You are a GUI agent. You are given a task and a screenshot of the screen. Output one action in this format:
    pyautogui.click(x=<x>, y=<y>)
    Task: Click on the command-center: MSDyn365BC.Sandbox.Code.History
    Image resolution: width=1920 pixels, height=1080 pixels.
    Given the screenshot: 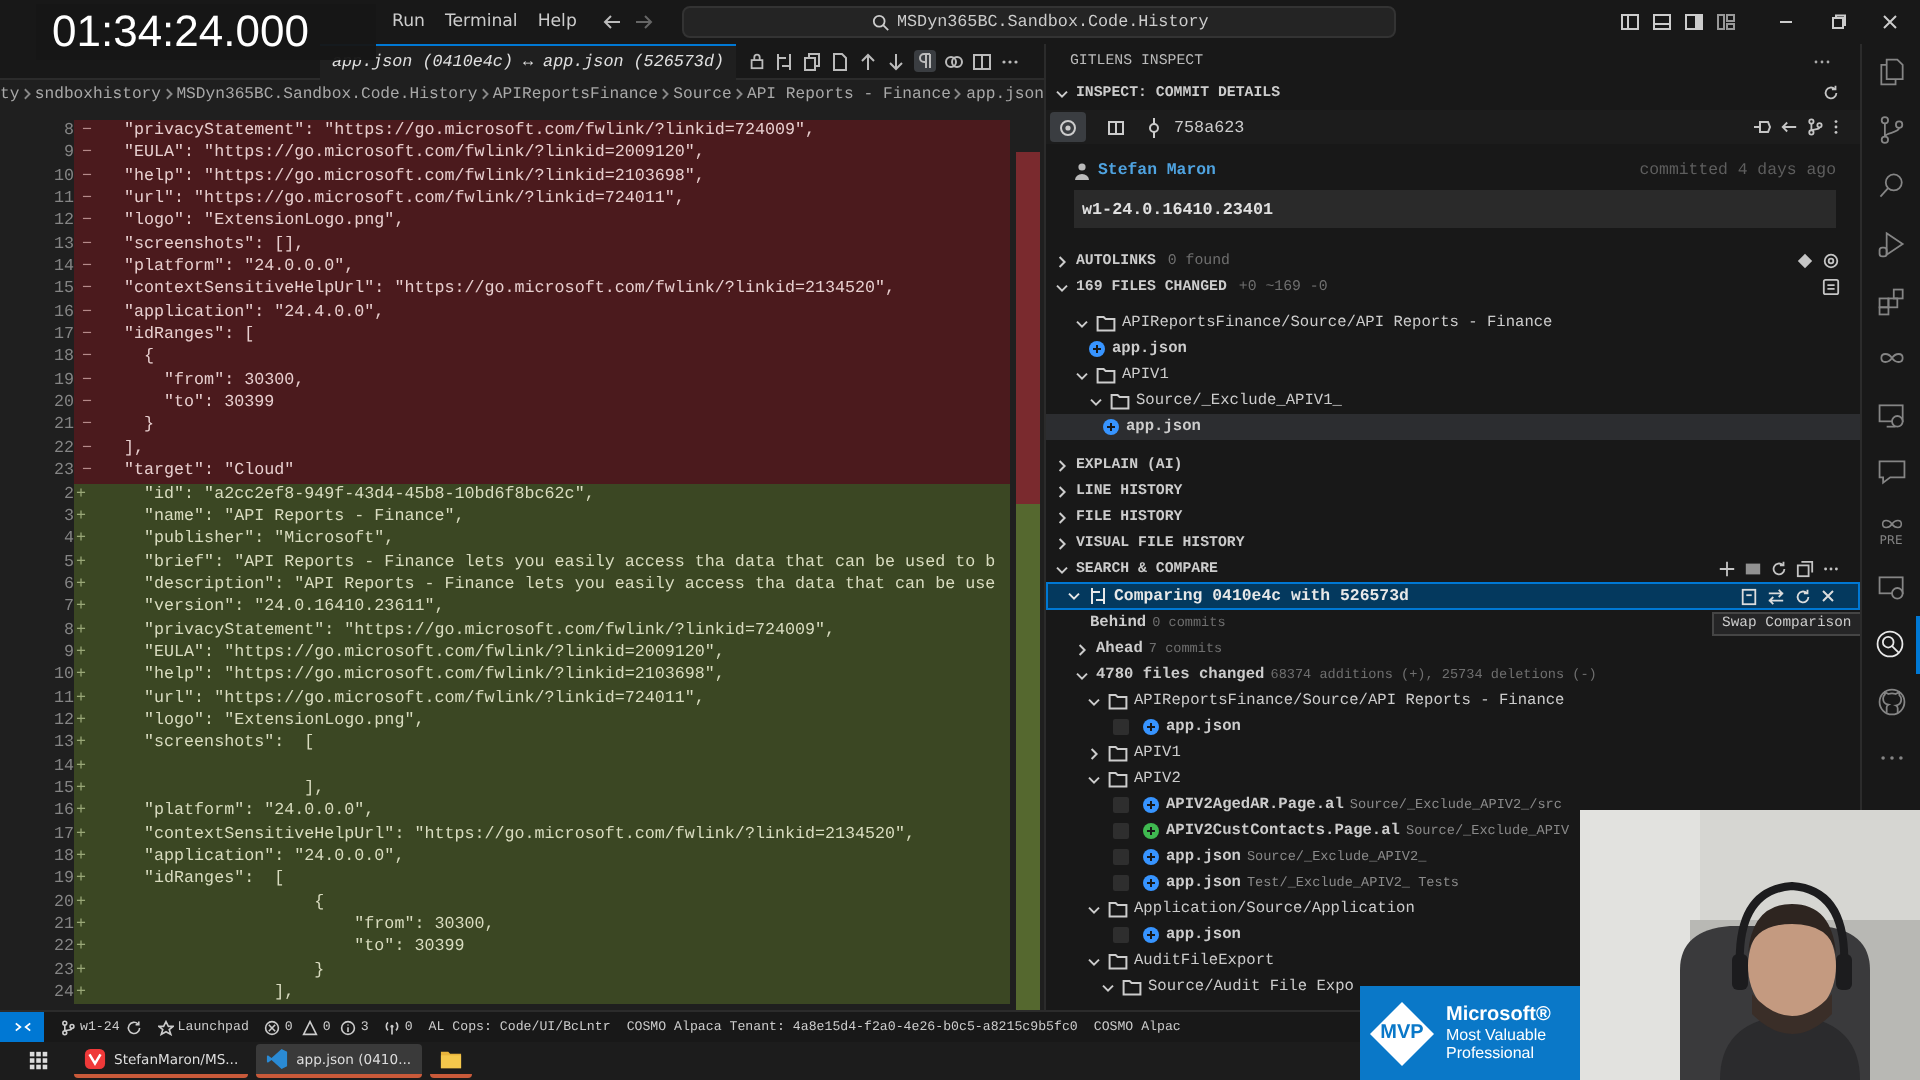 What is the action you would take?
    pyautogui.click(x=1039, y=22)
    